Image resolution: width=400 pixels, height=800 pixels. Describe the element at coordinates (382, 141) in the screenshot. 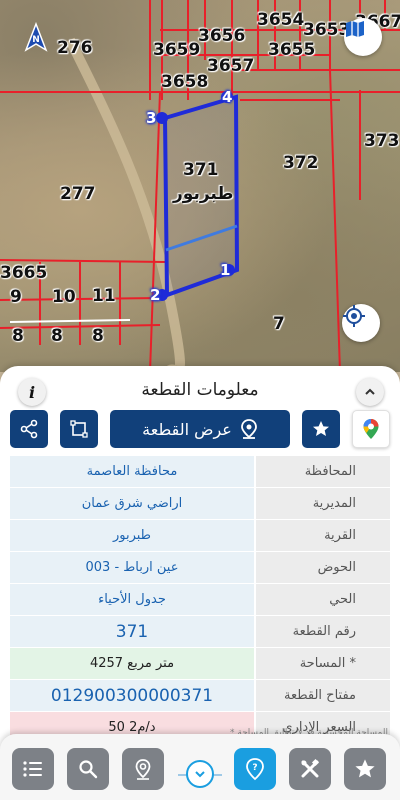

I see `parcel-number: 373` at that location.